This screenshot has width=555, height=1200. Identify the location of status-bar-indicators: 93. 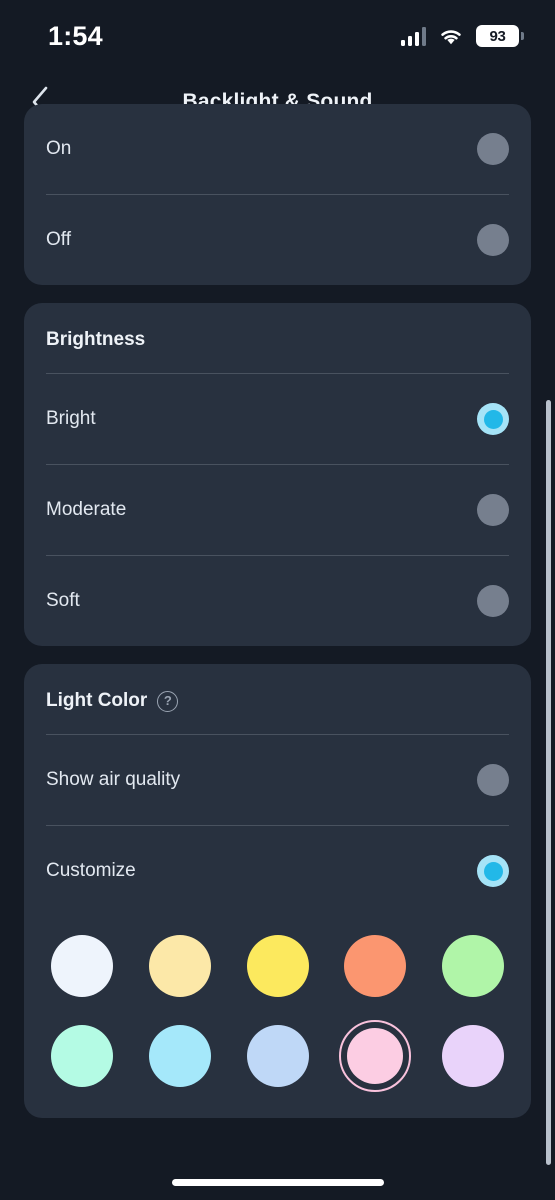
(462, 36).